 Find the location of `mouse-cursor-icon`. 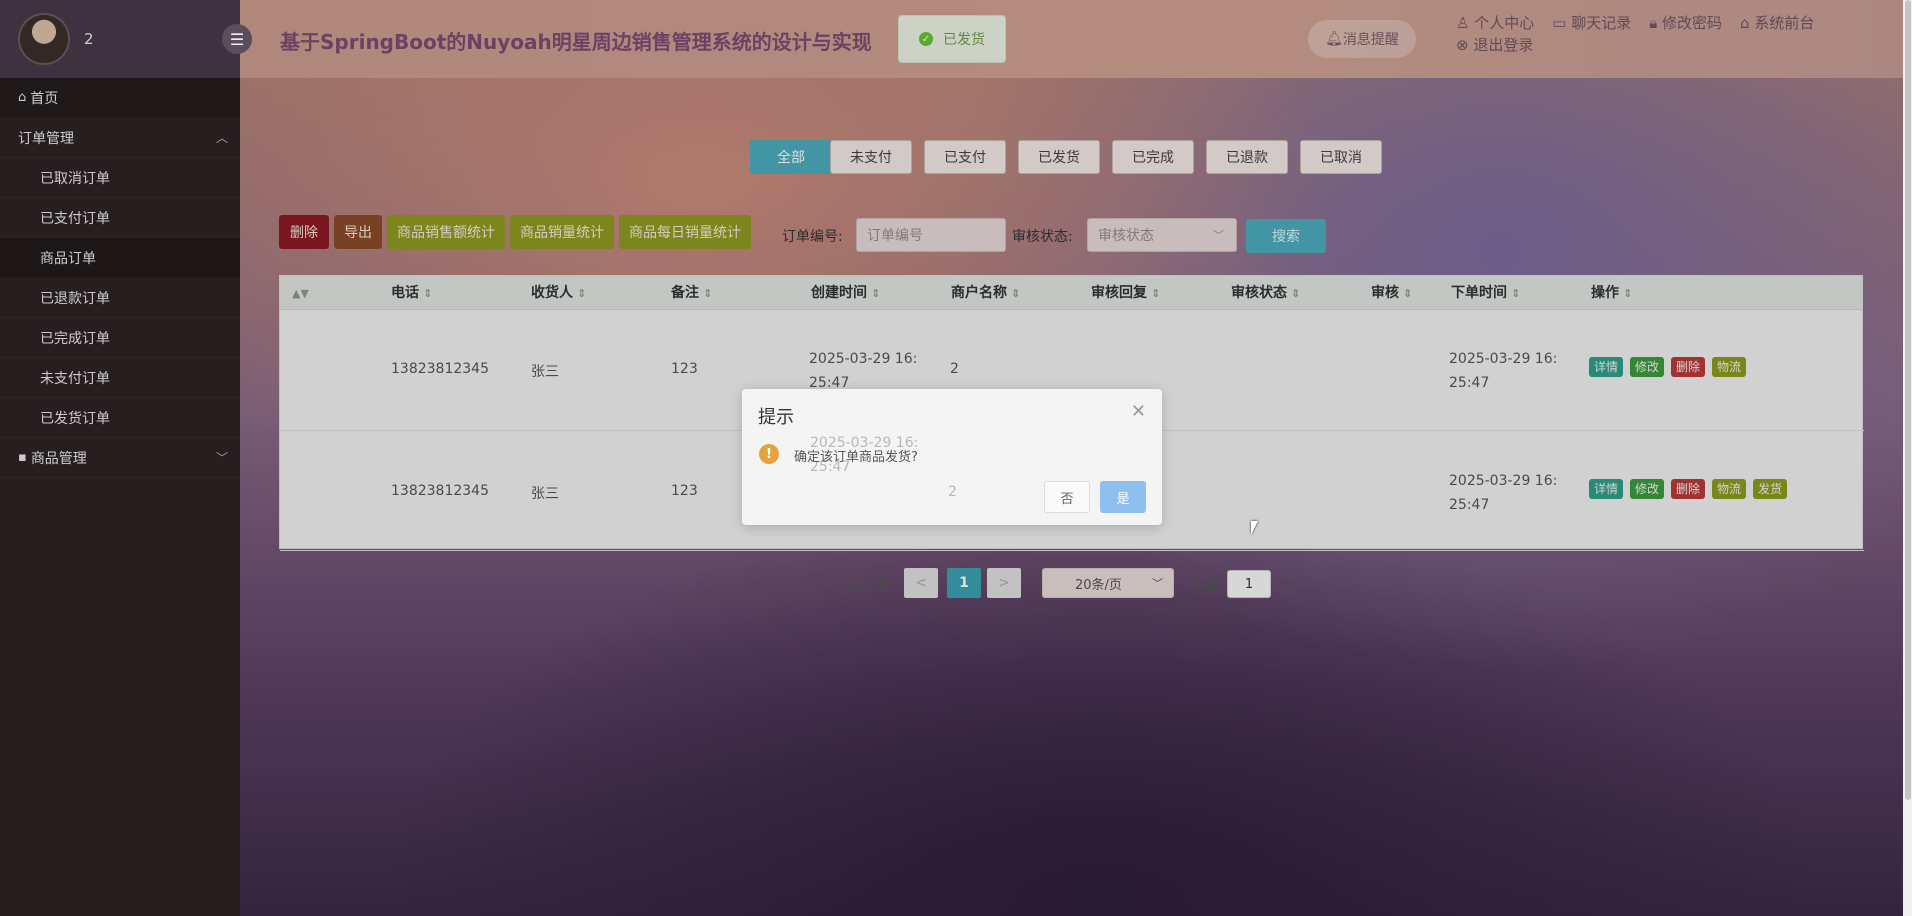

mouse-cursor-icon is located at coordinates (1254, 528).